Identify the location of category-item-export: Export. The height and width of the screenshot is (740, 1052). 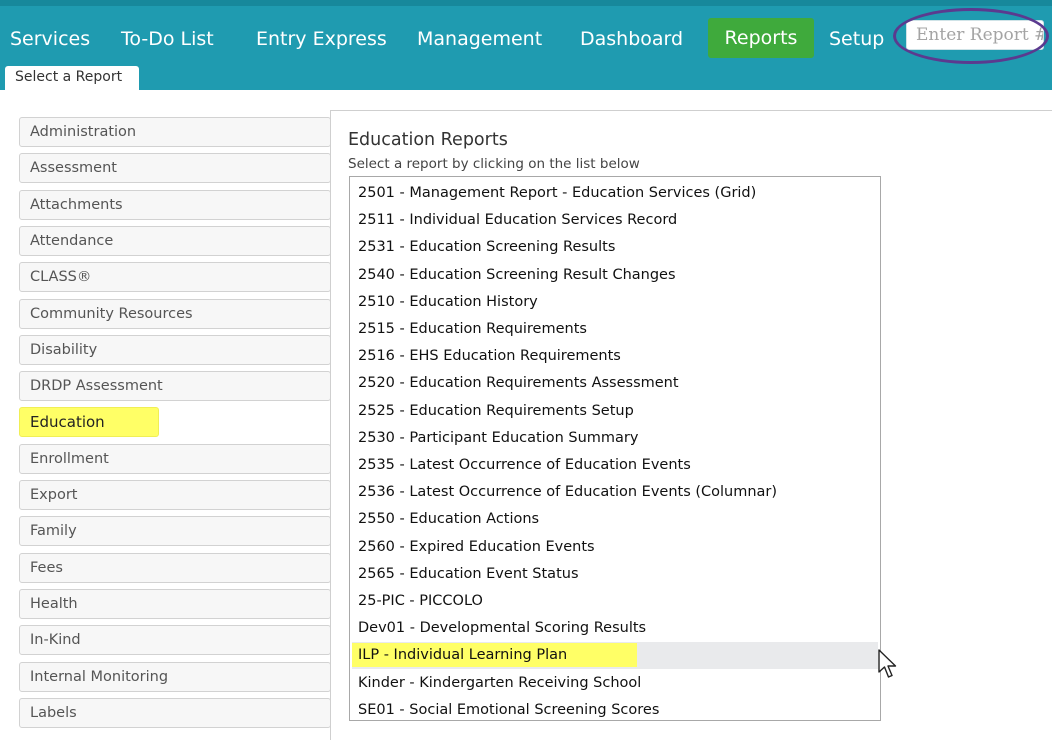
(175, 495).